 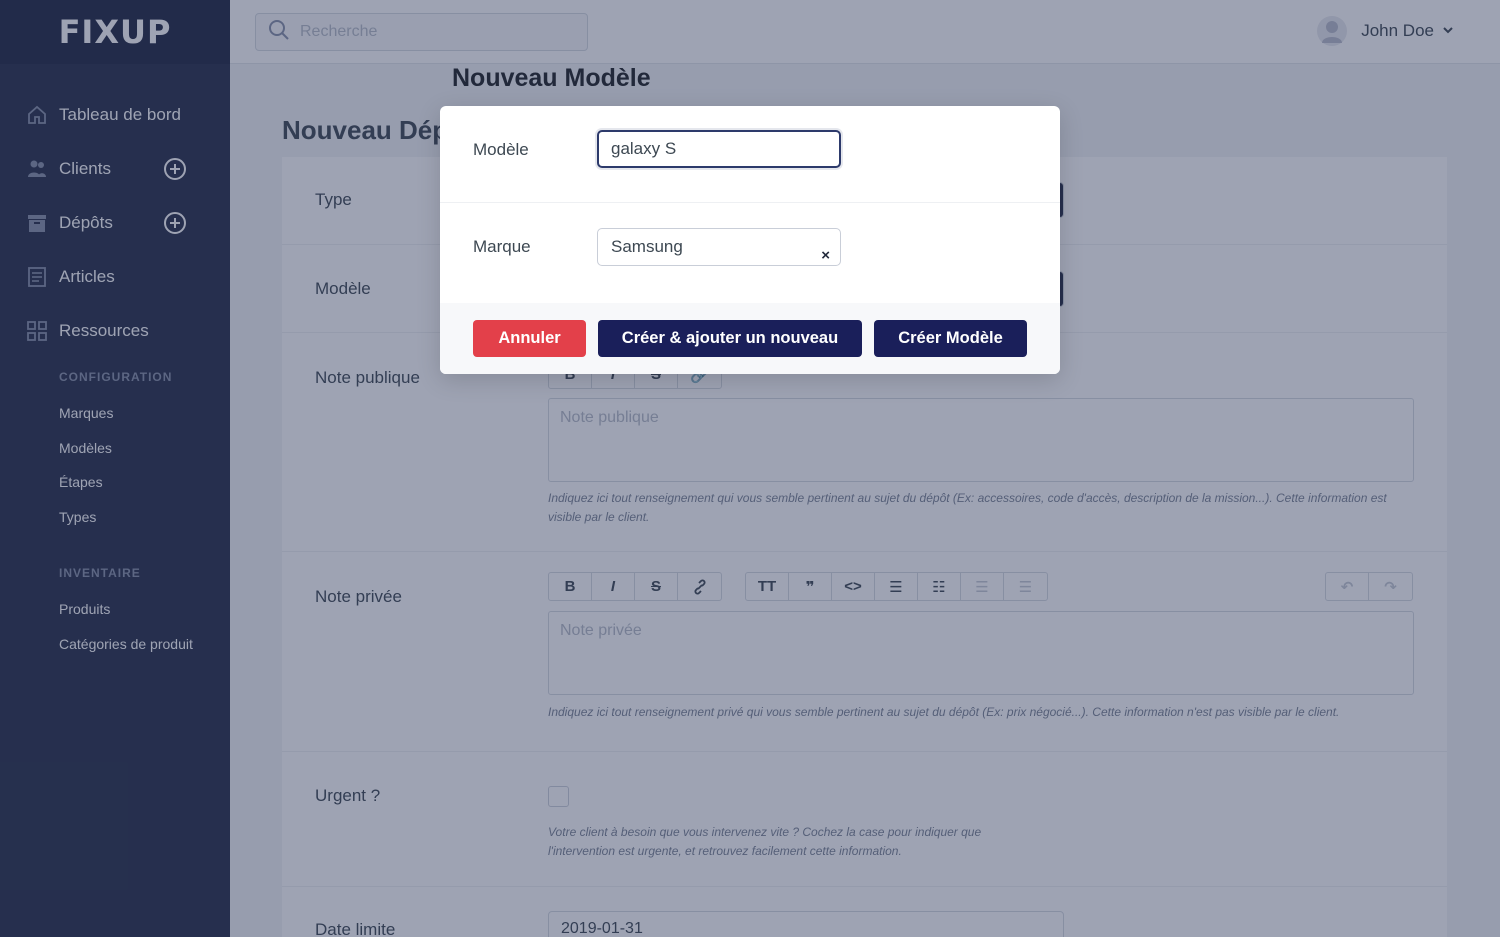 I want to click on modal-marque-label: Marque, so click(x=502, y=246).